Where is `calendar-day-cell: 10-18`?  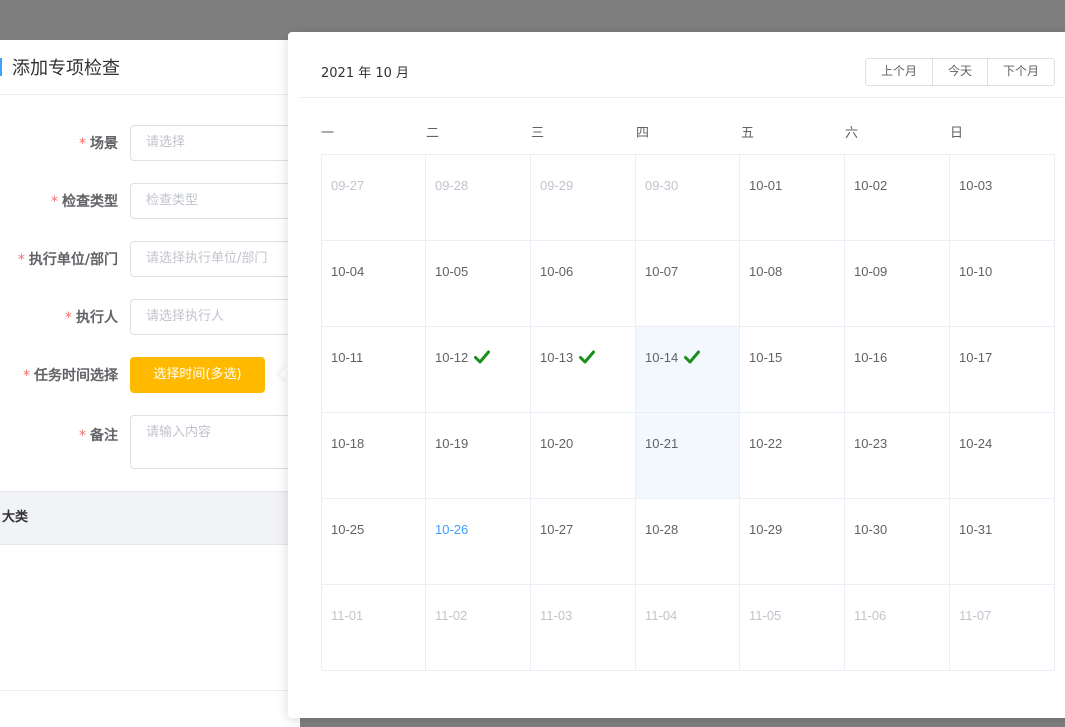
calendar-day-cell: 10-18 is located at coordinates (374, 456).